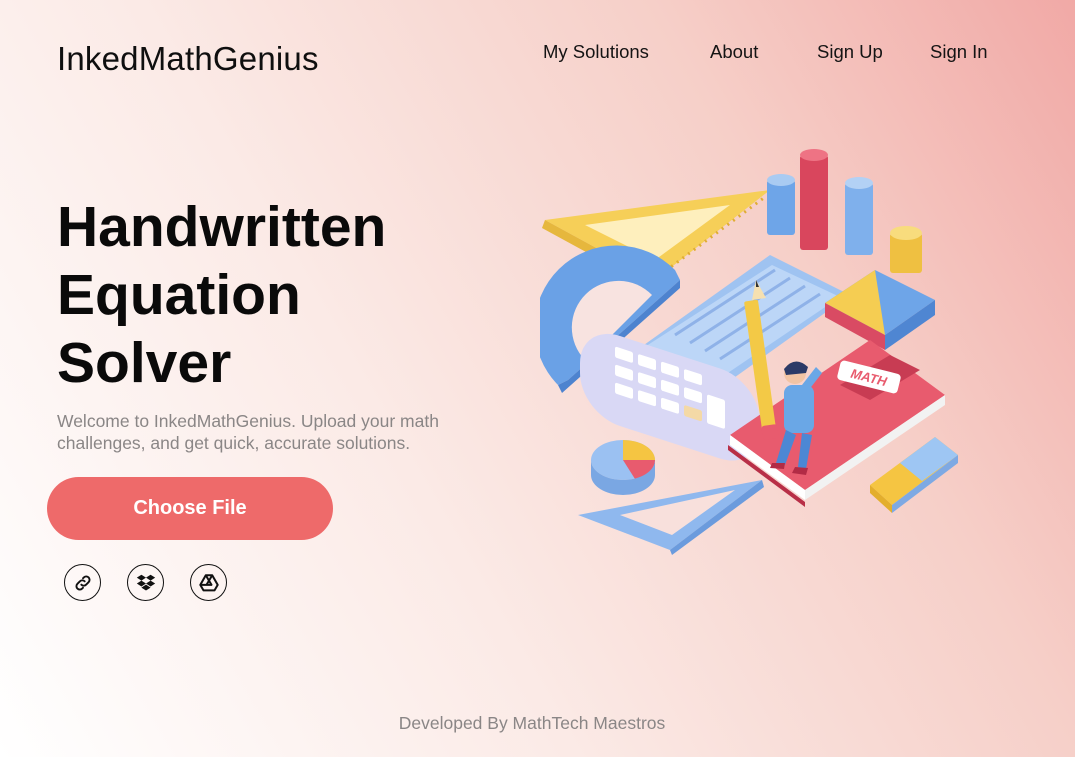 Image resolution: width=1075 pixels, height=757 pixels. I want to click on title-line-2: Equation, so click(179, 295).